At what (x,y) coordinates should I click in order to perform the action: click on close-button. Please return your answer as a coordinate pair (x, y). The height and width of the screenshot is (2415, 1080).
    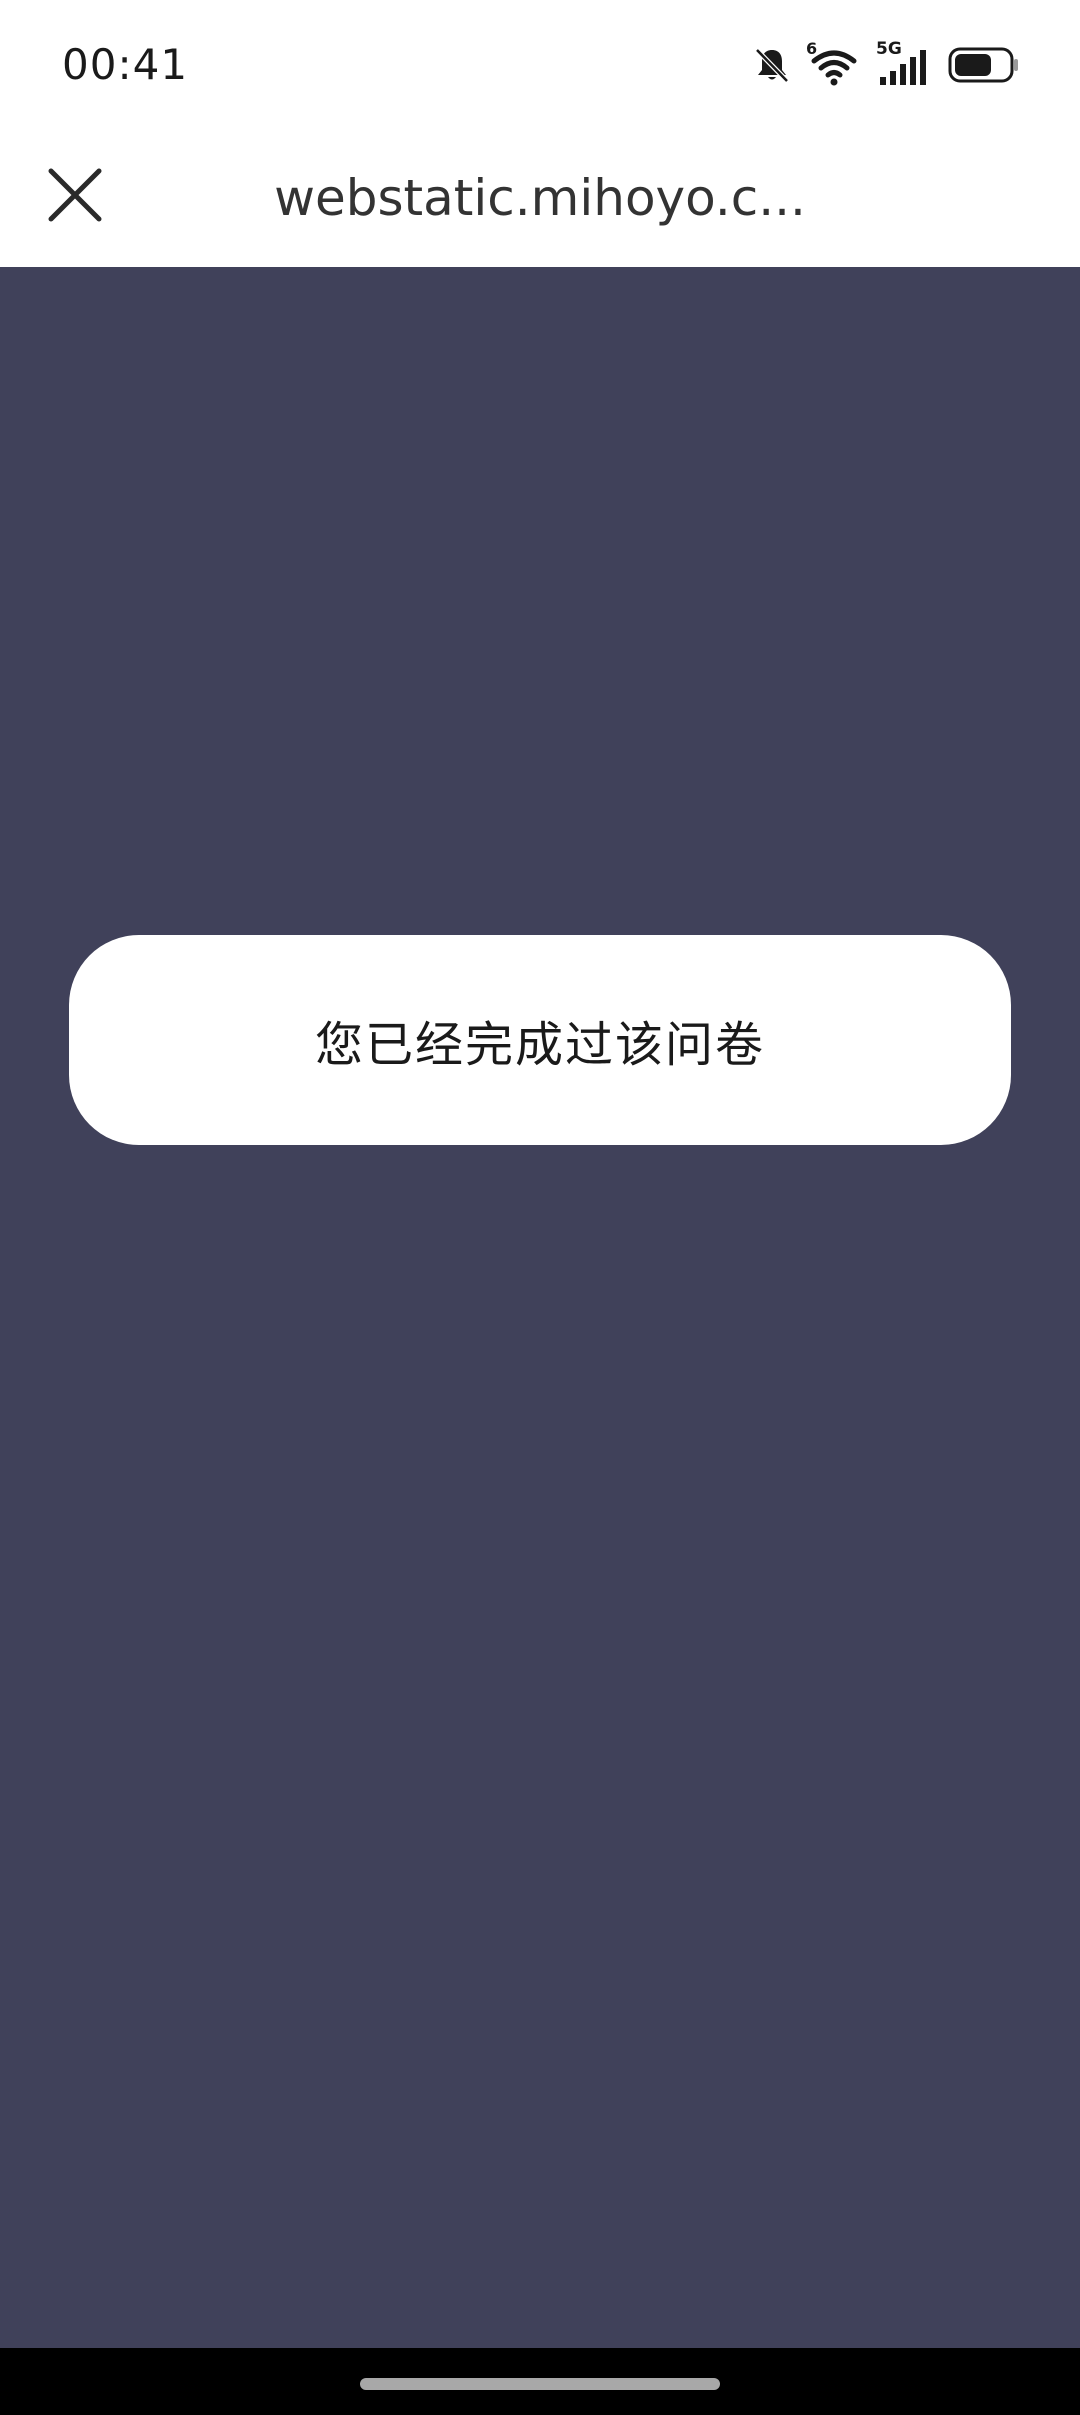
    Looking at the image, I should click on (75, 195).